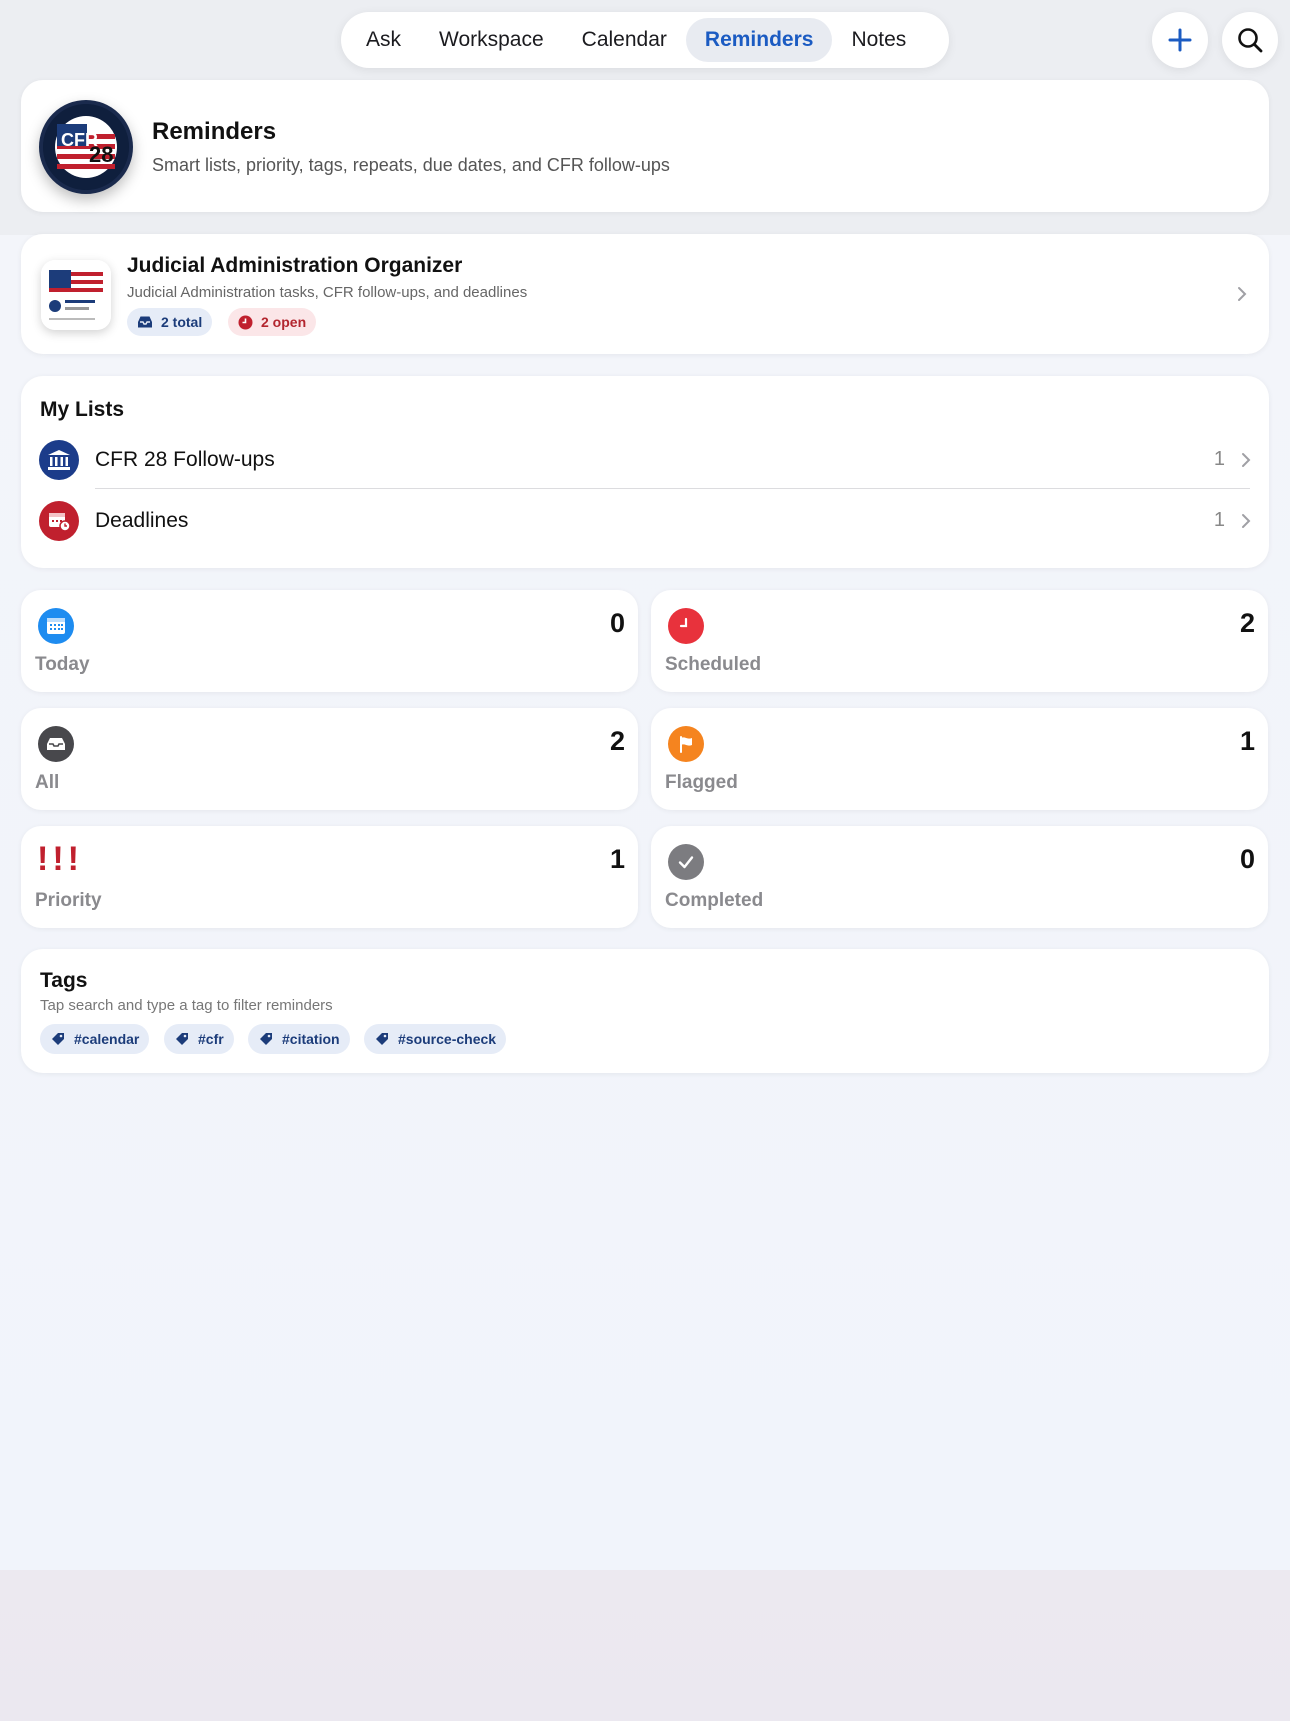 This screenshot has width=1290, height=1721. I want to click on smart-list-completed: 0 Completed, so click(959, 877).